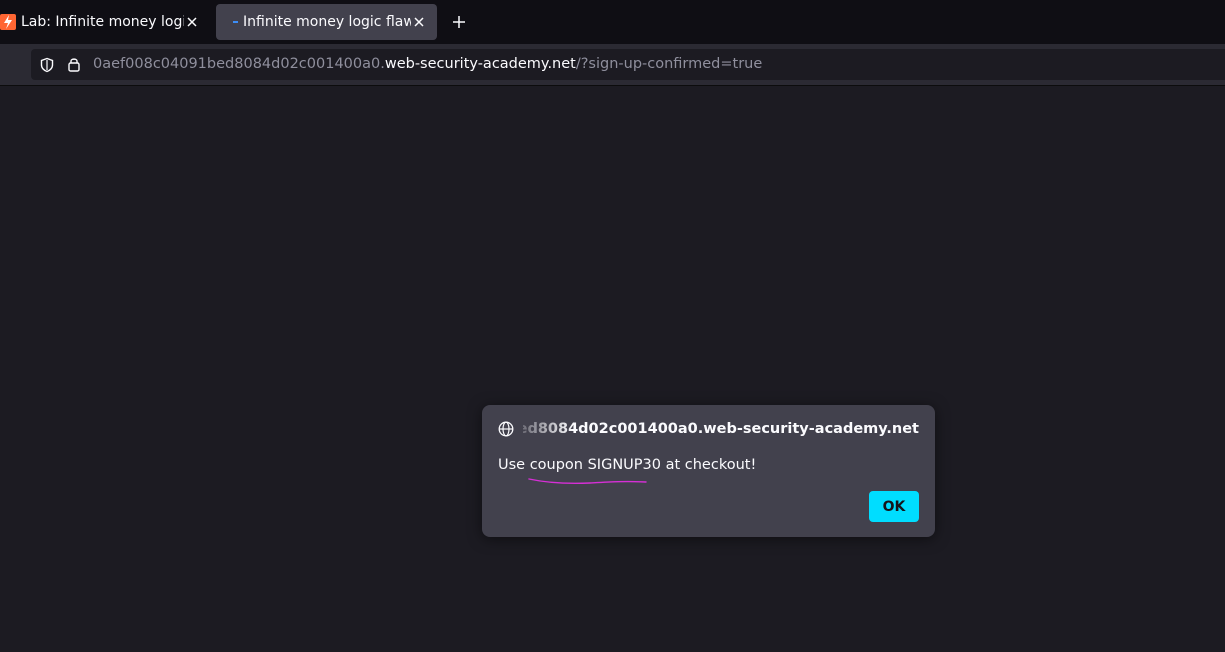 The width and height of the screenshot is (1225, 652). What do you see at coordinates (74, 64) in the screenshot?
I see `lock-icon` at bounding box center [74, 64].